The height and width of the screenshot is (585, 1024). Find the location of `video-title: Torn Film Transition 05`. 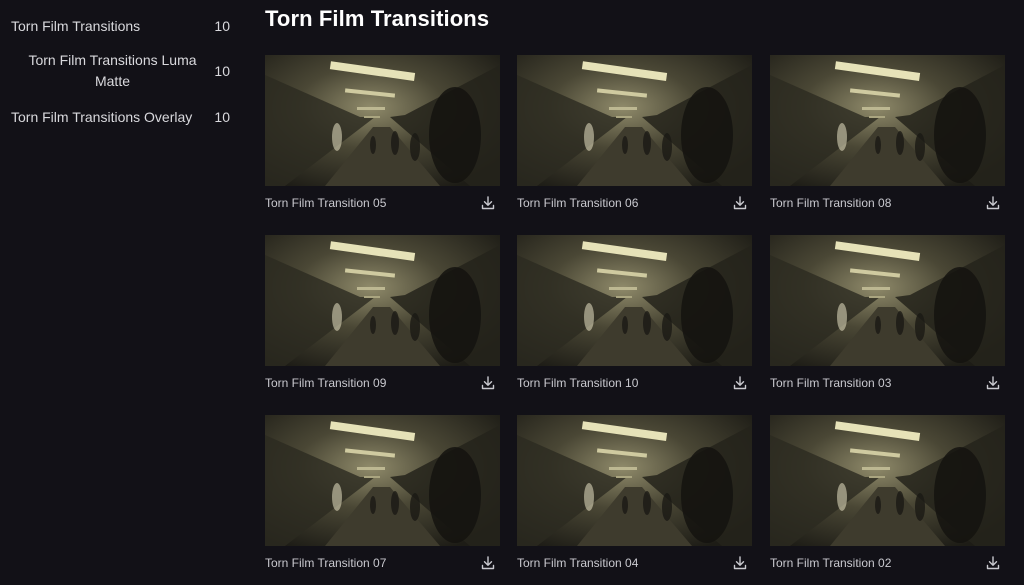

video-title: Torn Film Transition 05 is located at coordinates (326, 203).